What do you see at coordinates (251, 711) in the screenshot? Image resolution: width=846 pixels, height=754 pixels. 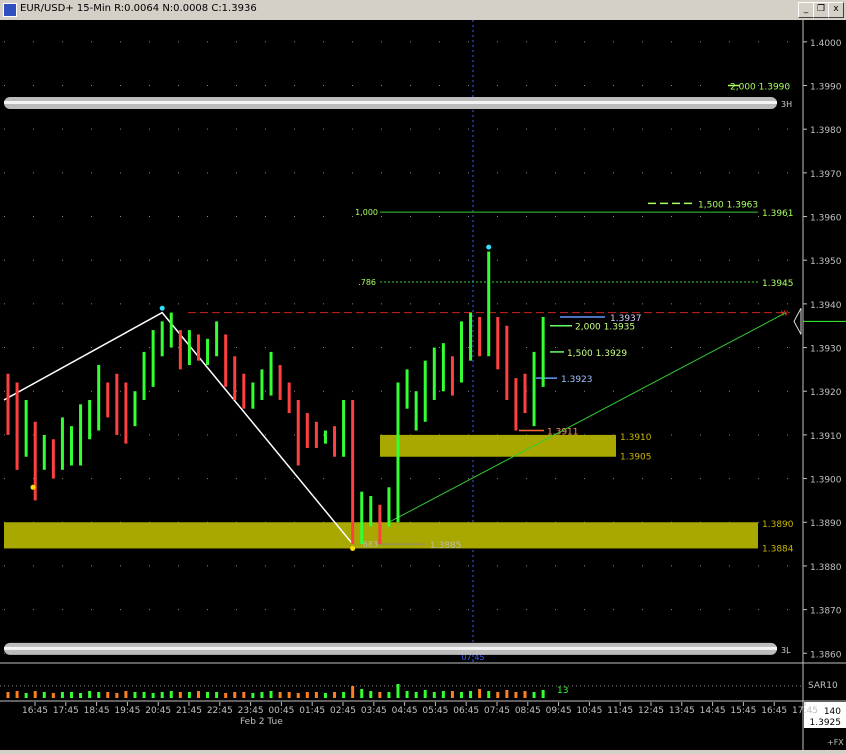 I see `x-tick-label: 23:45` at bounding box center [251, 711].